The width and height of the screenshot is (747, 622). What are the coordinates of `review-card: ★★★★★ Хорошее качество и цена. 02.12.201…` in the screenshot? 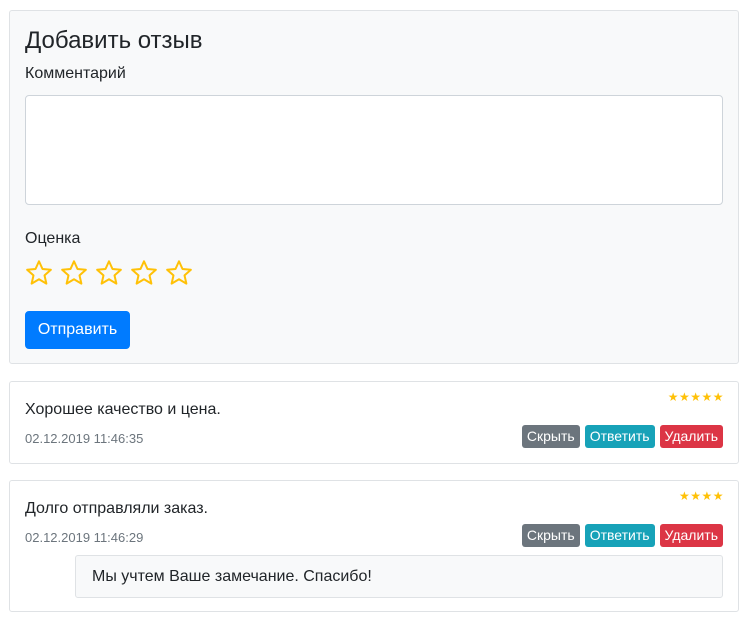 It's located at (374, 422).